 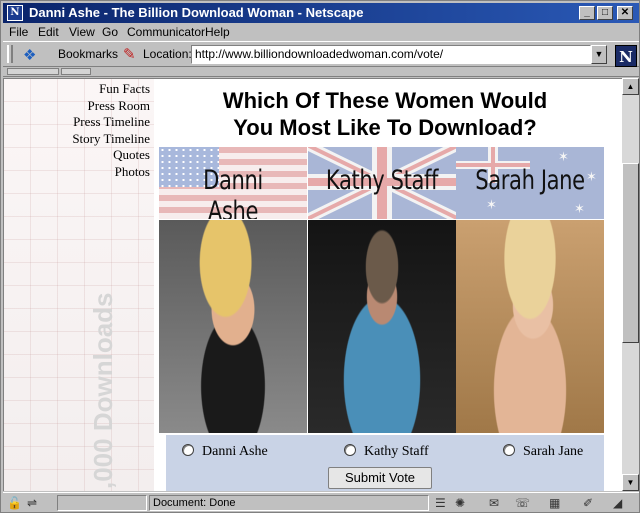 I want to click on discussion-icon: ☏, so click(x=522, y=503).